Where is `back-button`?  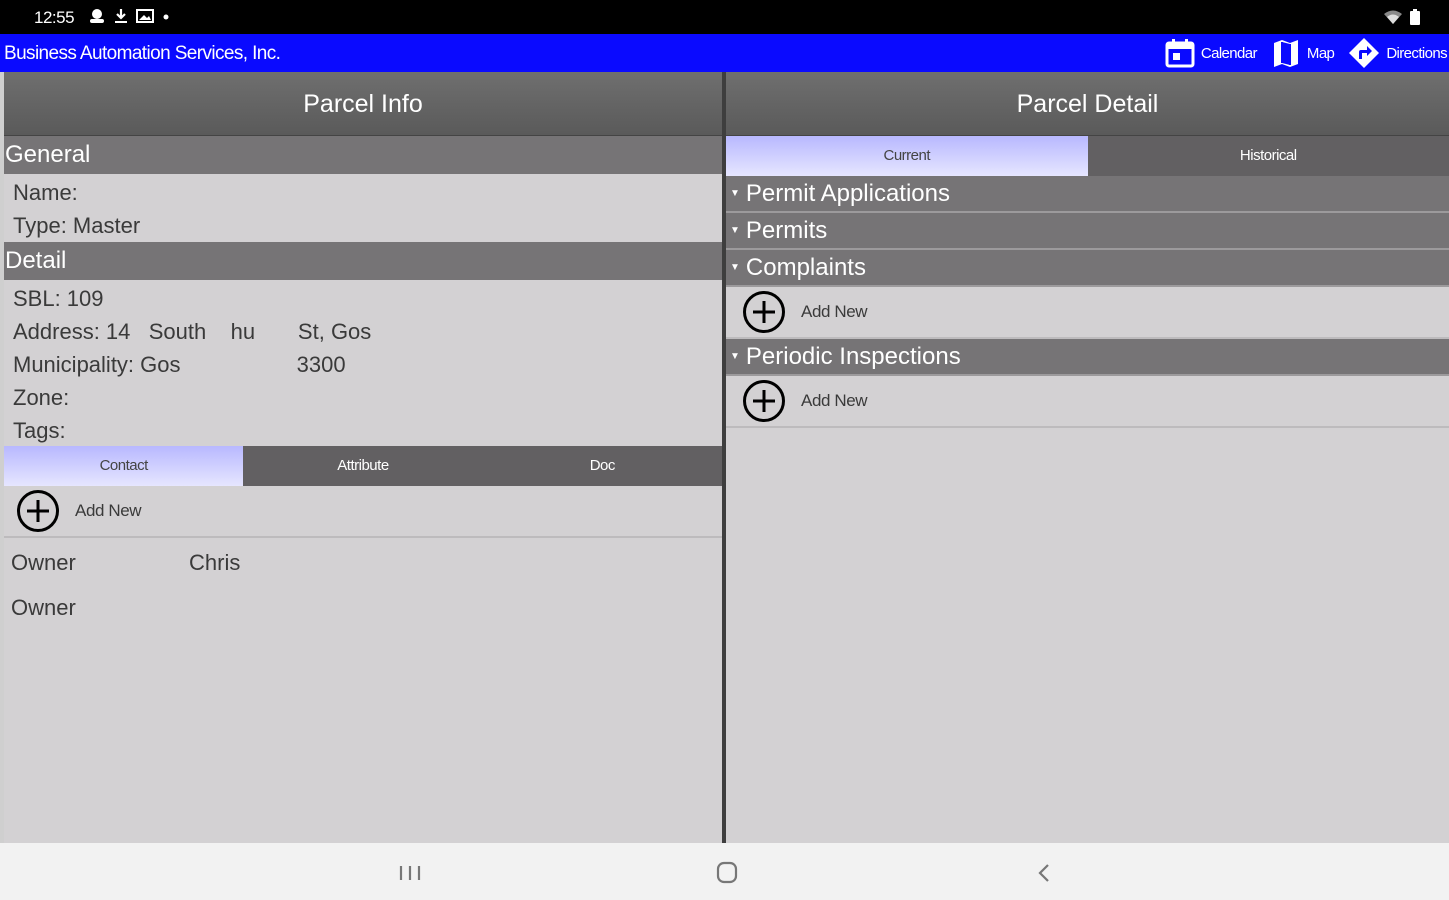 back-button is located at coordinates (1044, 873).